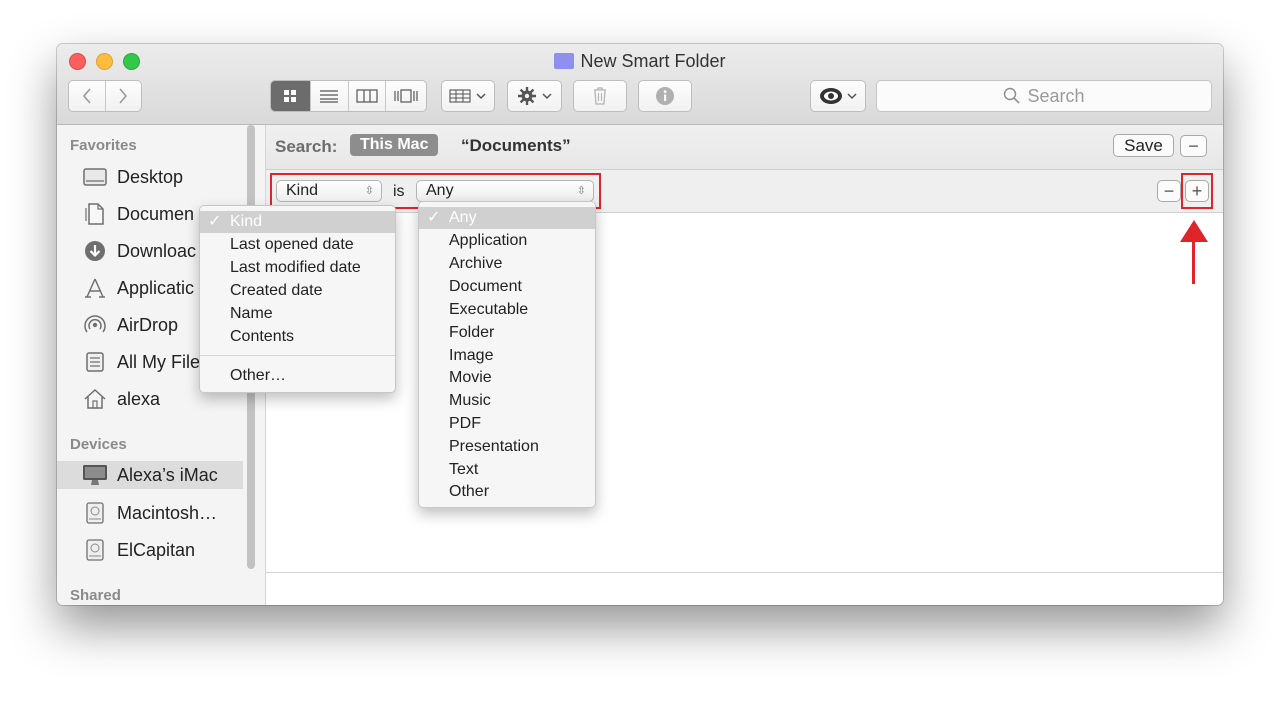 The height and width of the screenshot is (720, 1280). I want to click on remove-search-button: −, so click(1193, 146).